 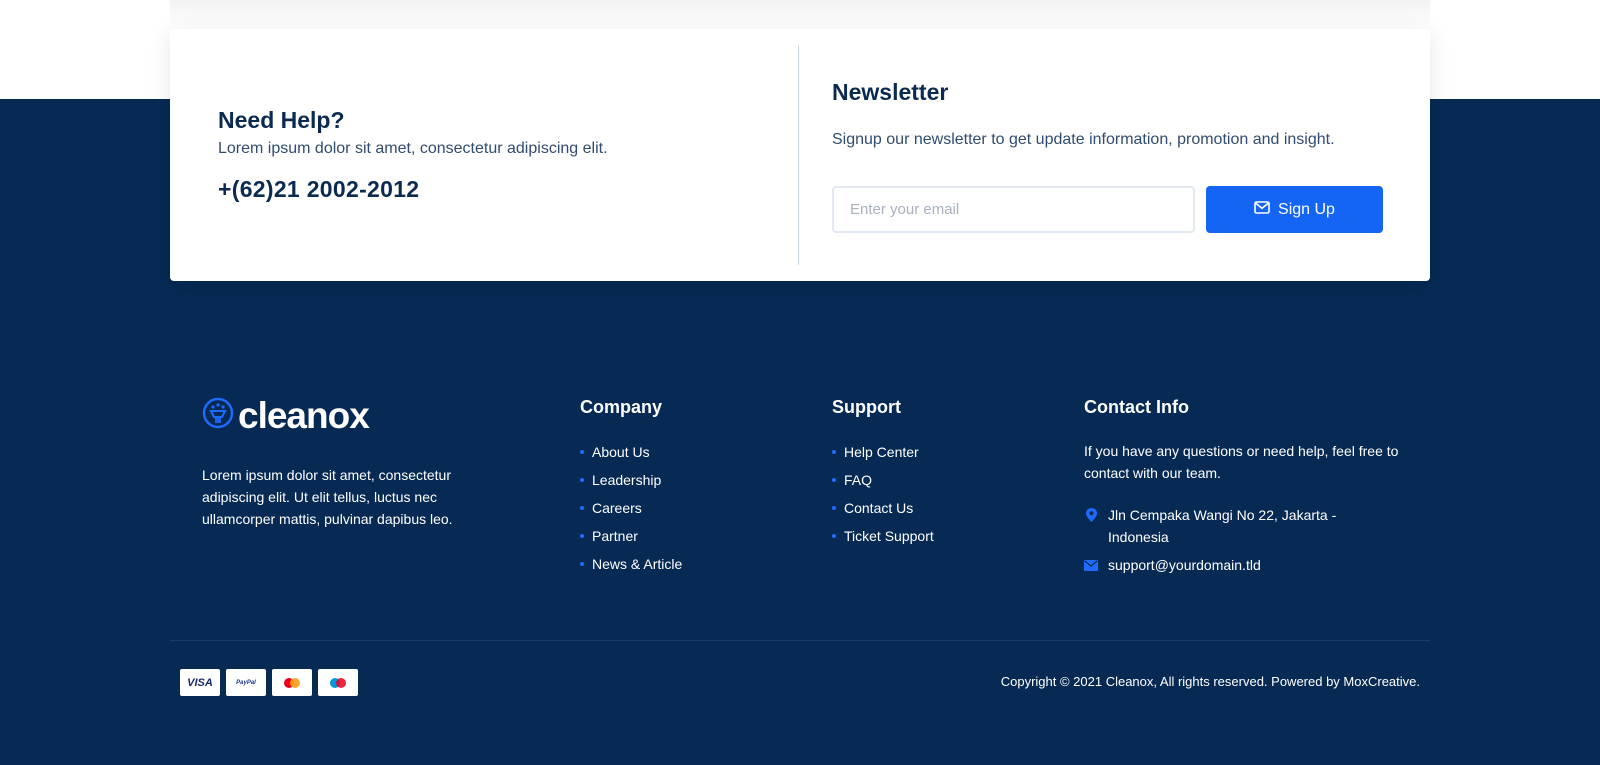 I want to click on list-item: Contact Us, so click(x=883, y=508).